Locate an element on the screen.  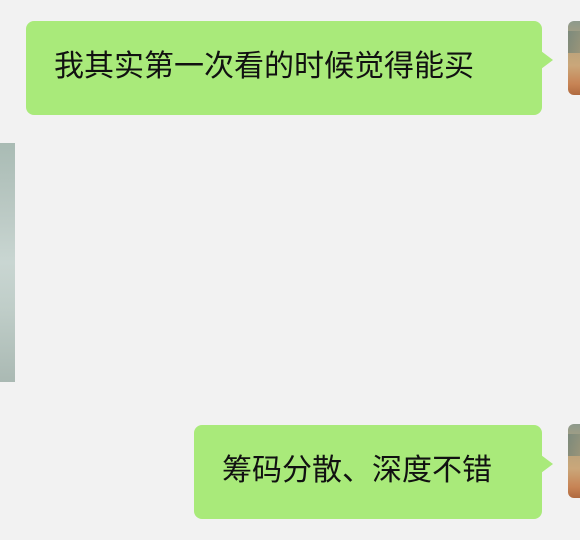
received-image-message is located at coordinates (7, 262).